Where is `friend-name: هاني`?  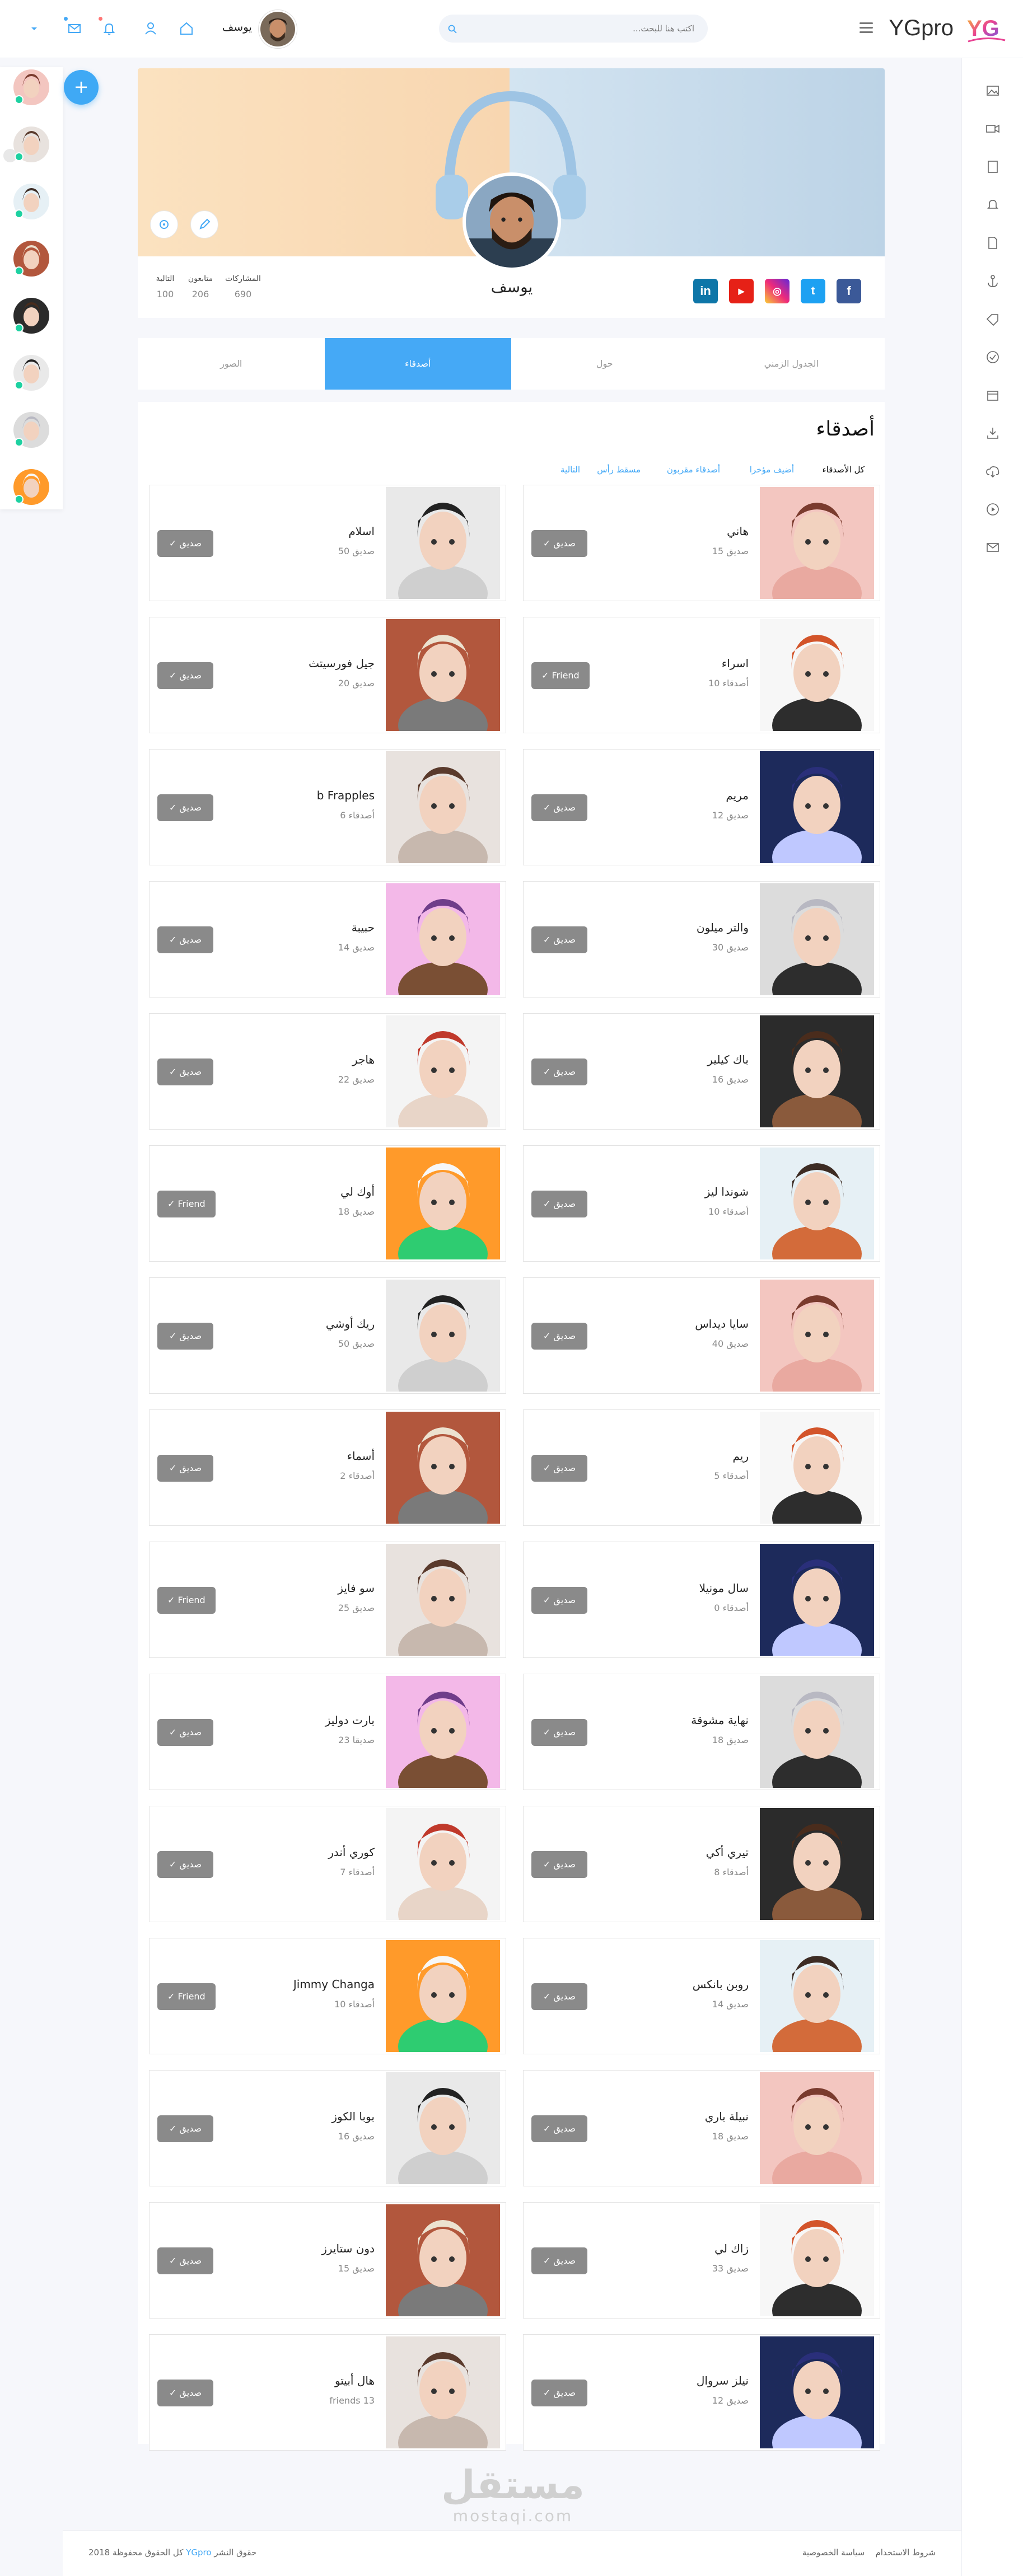 friend-name: هاني is located at coordinates (738, 531).